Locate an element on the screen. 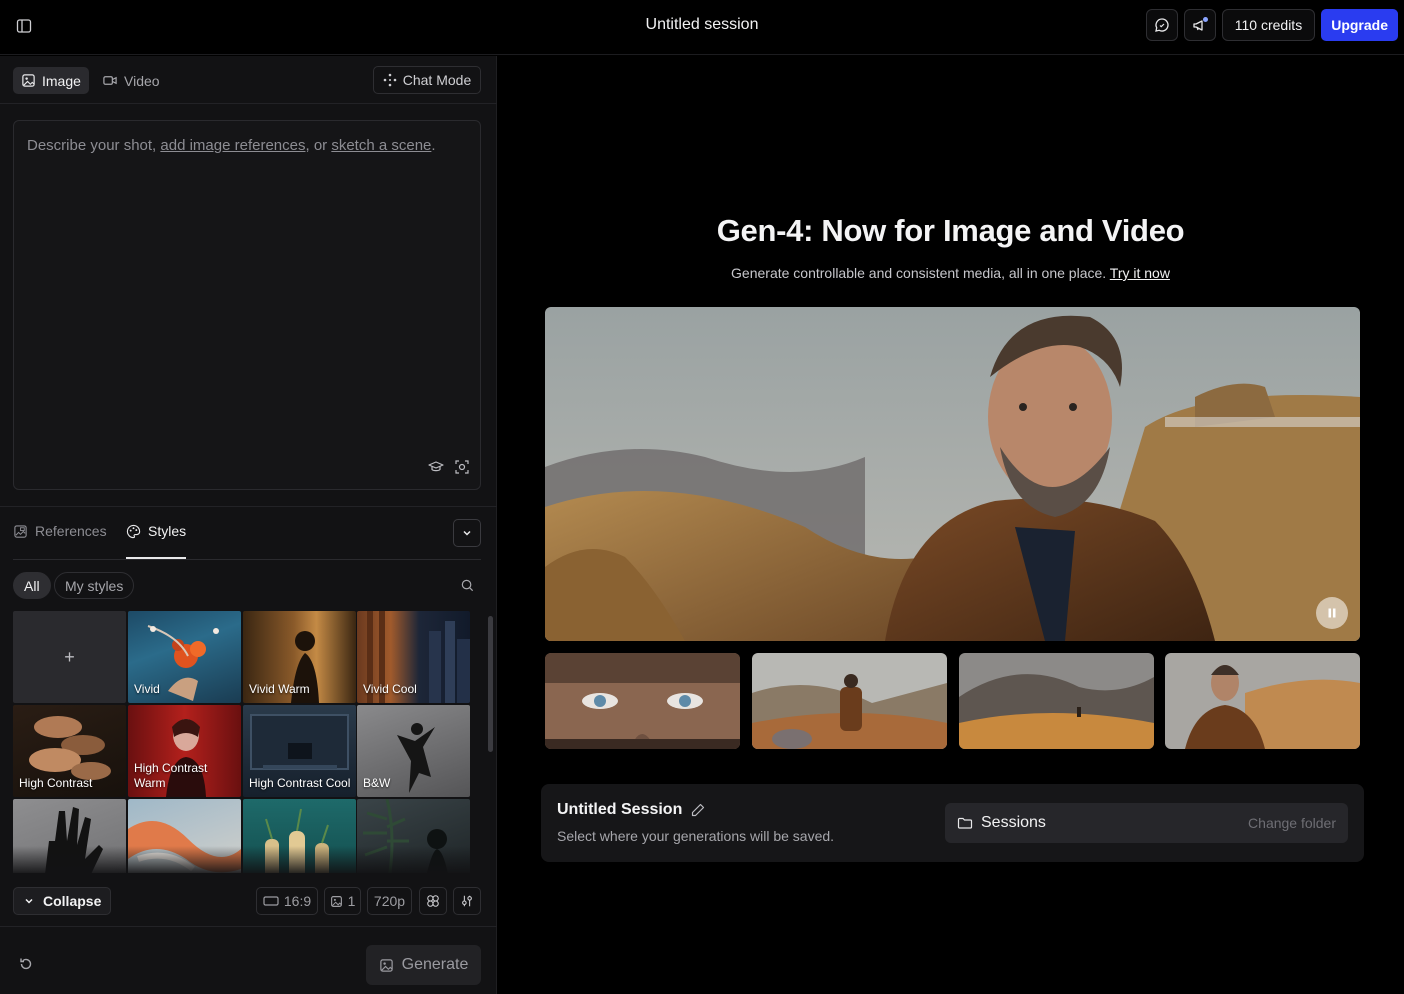 Image resolution: width=1404 pixels, height=994 pixels. references-icon is located at coordinates (20, 531).